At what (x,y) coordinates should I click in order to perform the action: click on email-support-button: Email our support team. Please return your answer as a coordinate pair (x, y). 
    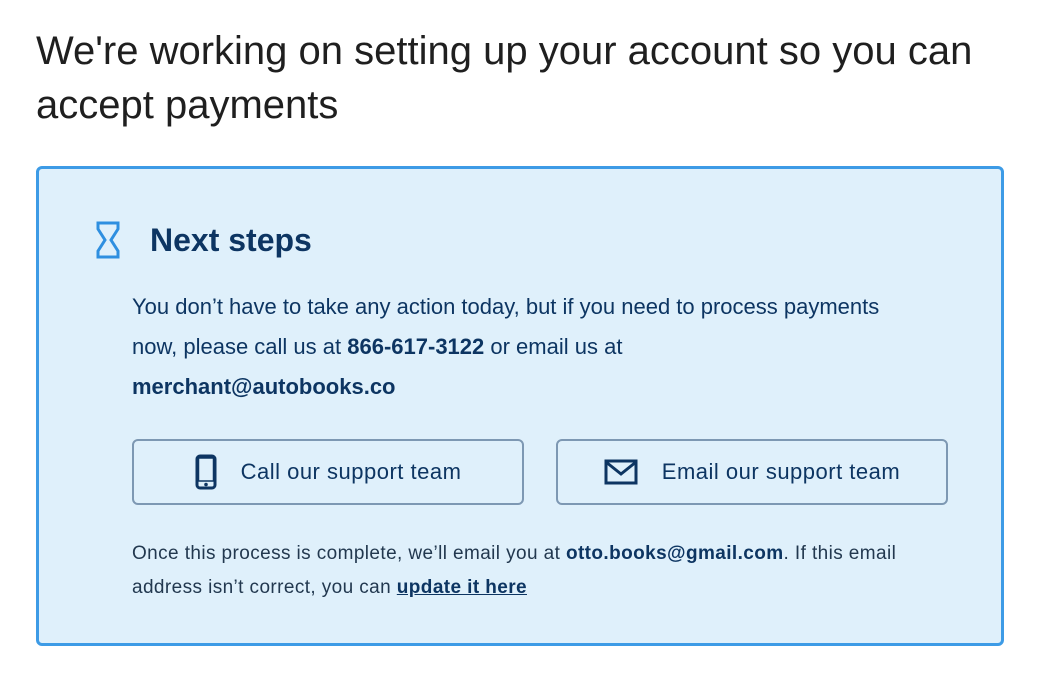
    Looking at the image, I should click on (752, 472).